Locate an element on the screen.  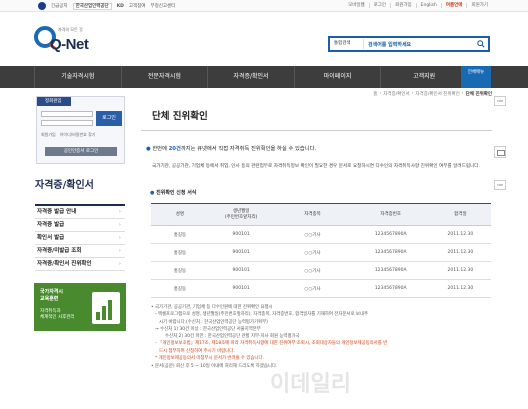
breadcrumb-level-2: 자격증/확인서 진위확인 is located at coordinates (437, 94).